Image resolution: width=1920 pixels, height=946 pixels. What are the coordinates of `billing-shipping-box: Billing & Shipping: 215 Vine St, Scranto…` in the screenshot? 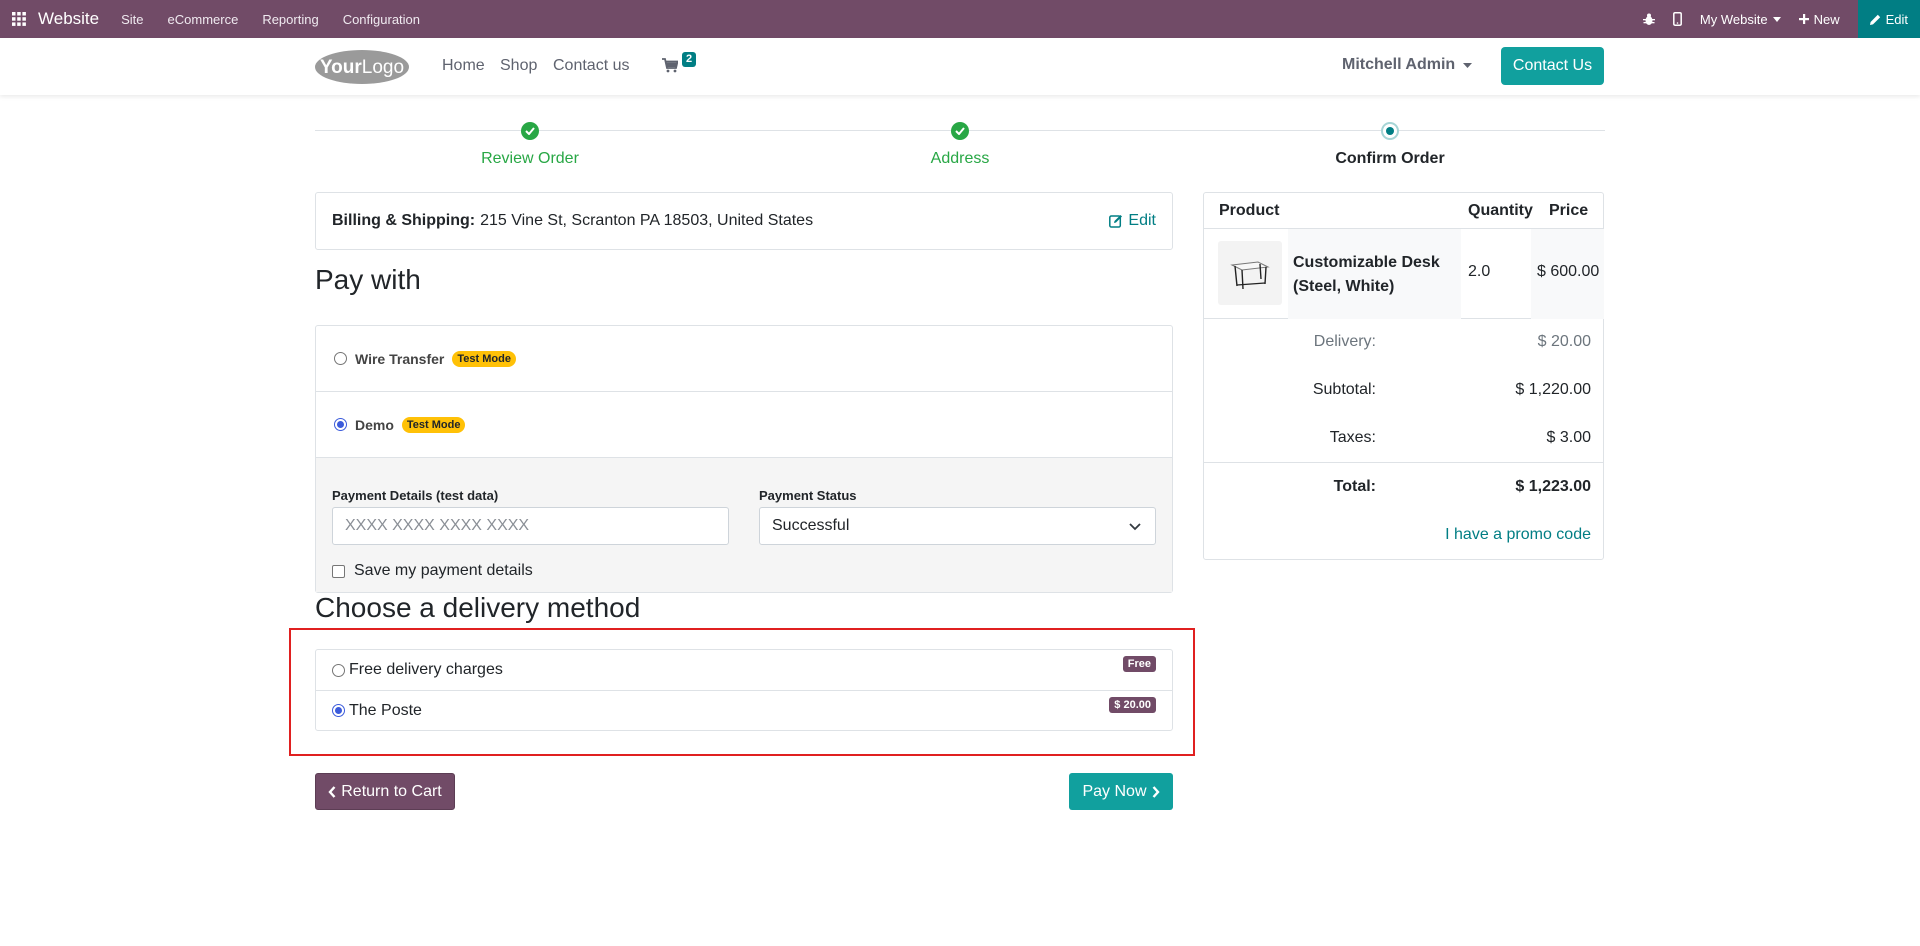 It's located at (744, 221).